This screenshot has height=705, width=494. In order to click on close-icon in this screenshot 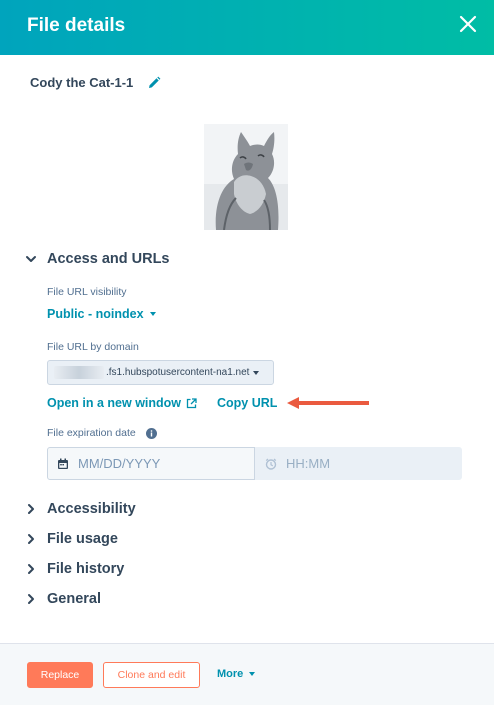, I will do `click(468, 24)`.